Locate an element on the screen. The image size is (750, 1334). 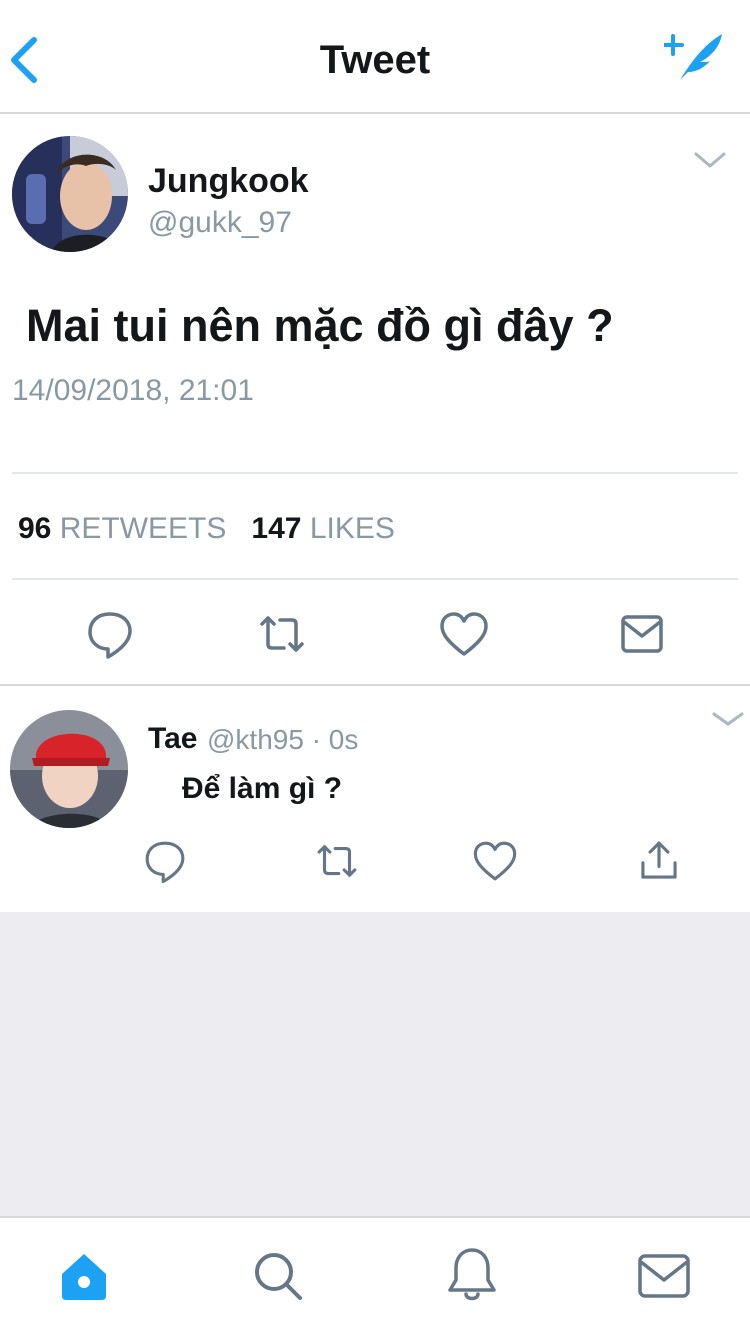
compose-tweet-icon is located at coordinates (696, 58).